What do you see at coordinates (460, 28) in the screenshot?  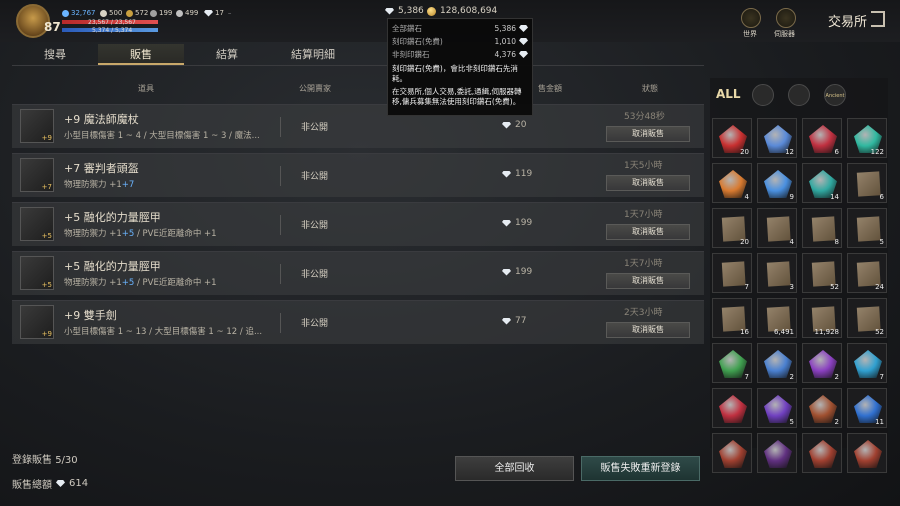 I see `tooltip-row: 全部鑽石 5,386` at bounding box center [460, 28].